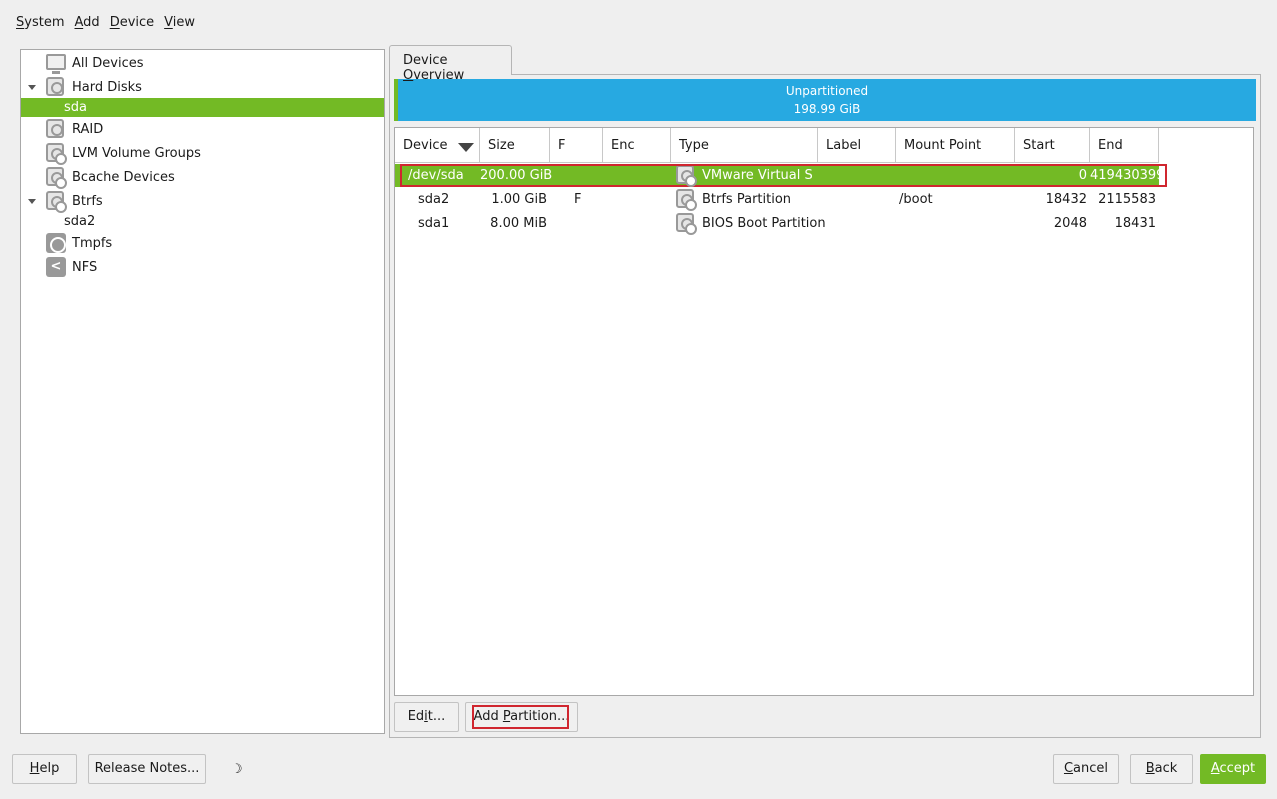  What do you see at coordinates (202, 63) in the screenshot?
I see `tree-item-all-devices: All Devices` at bounding box center [202, 63].